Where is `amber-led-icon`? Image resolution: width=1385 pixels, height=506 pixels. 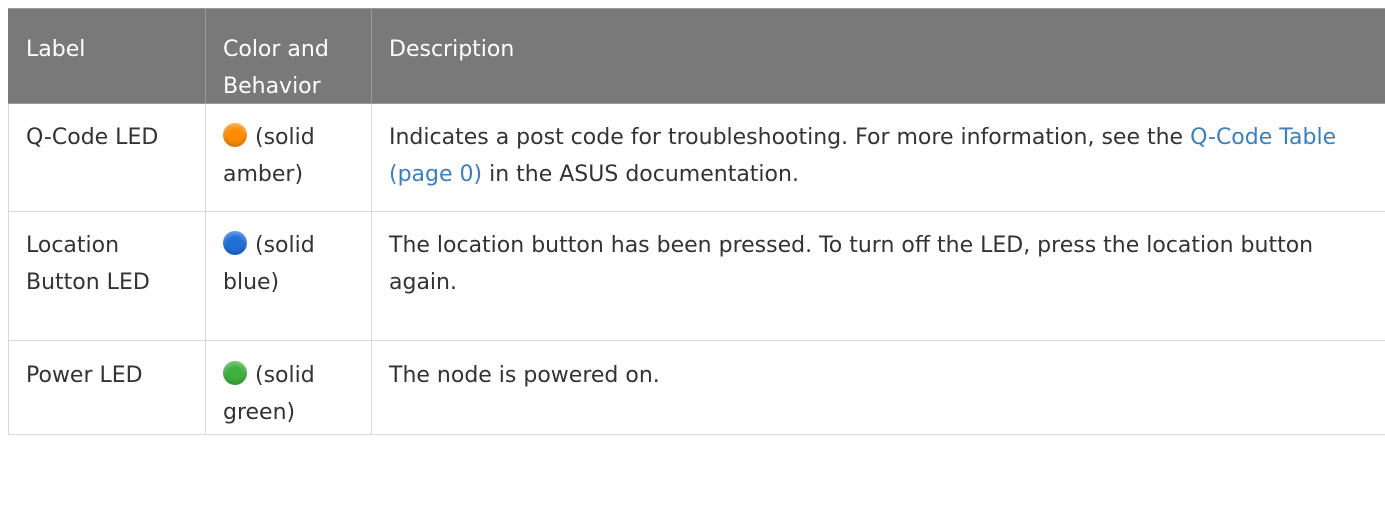
amber-led-icon is located at coordinates (235, 135).